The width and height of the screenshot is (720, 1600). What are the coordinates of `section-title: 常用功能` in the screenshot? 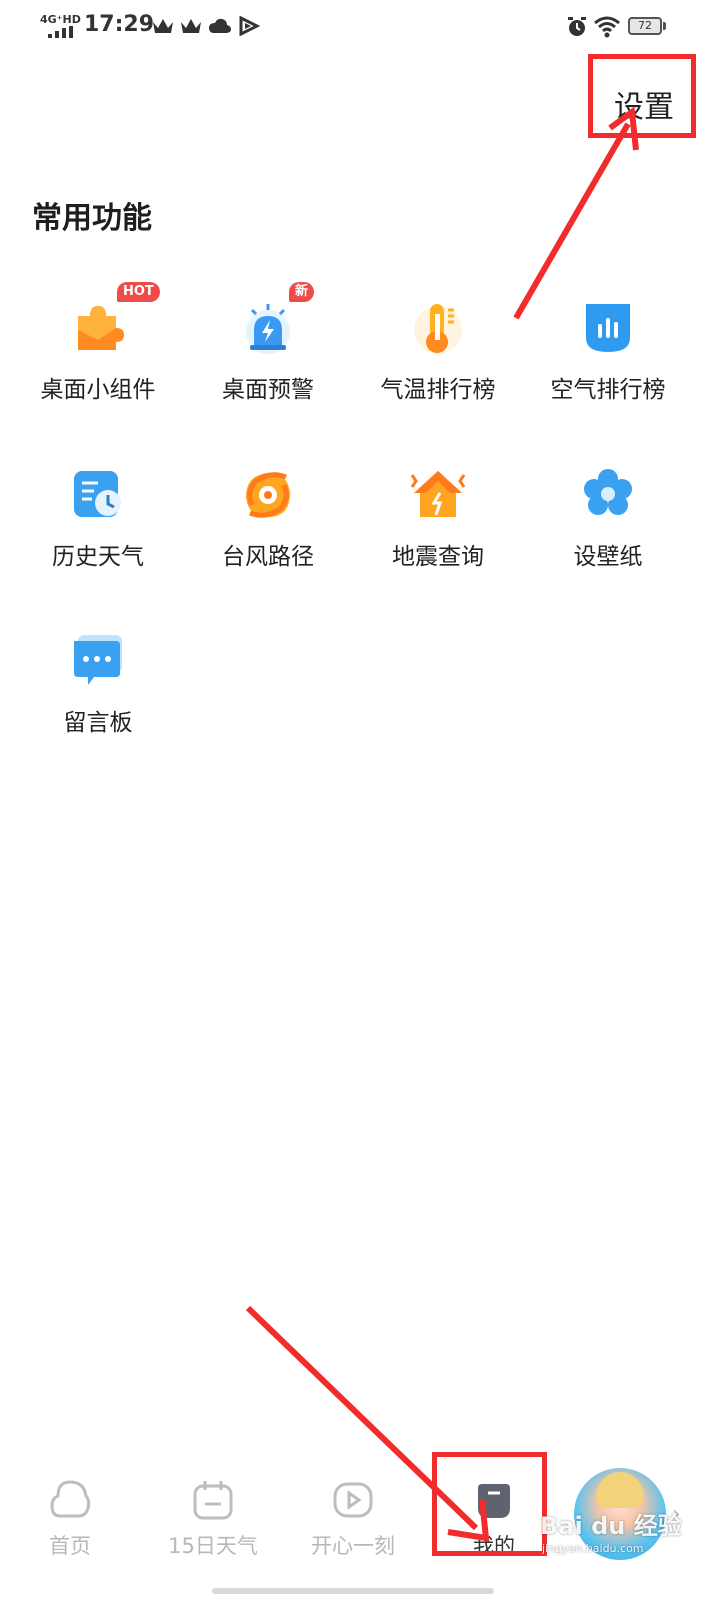 It's located at (92, 218).